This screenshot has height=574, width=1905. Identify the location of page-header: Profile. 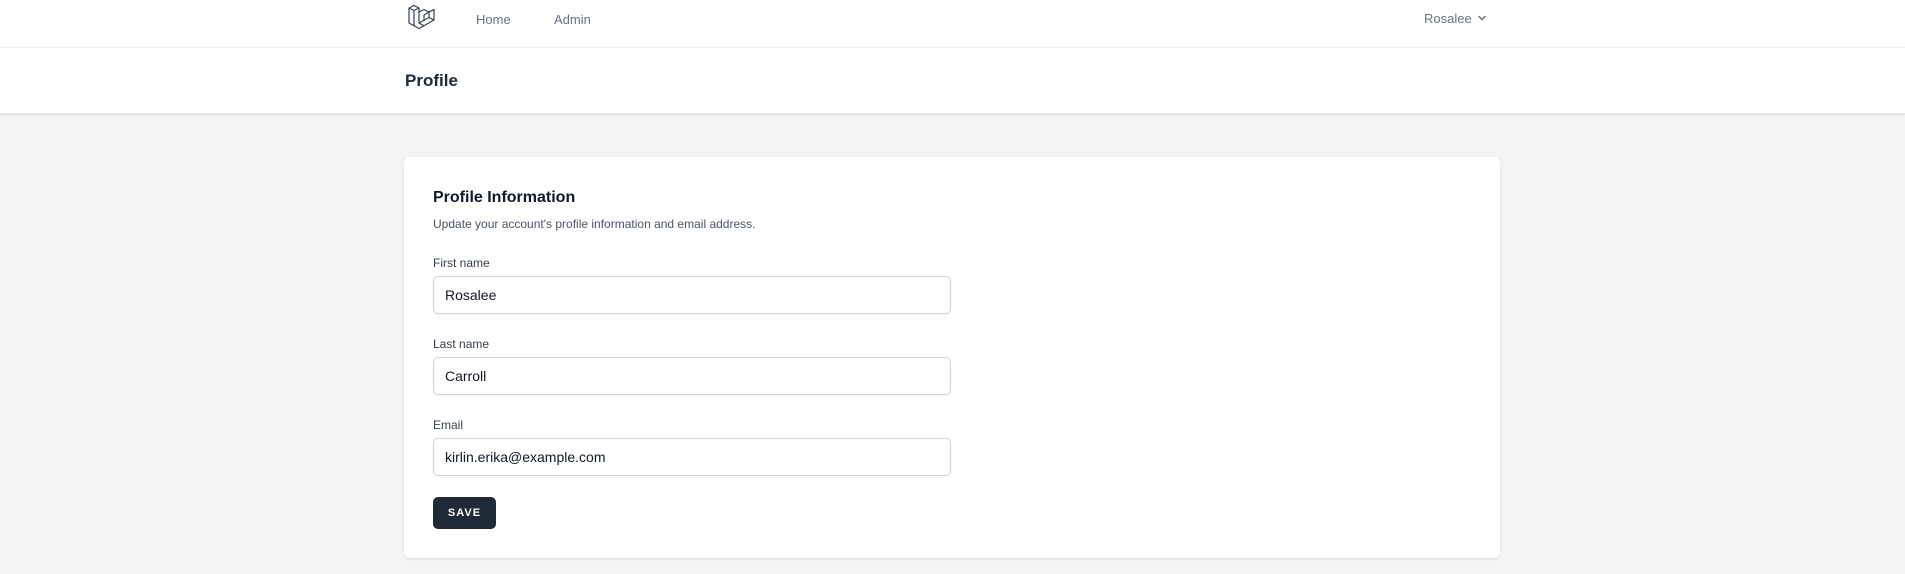
(952, 81).